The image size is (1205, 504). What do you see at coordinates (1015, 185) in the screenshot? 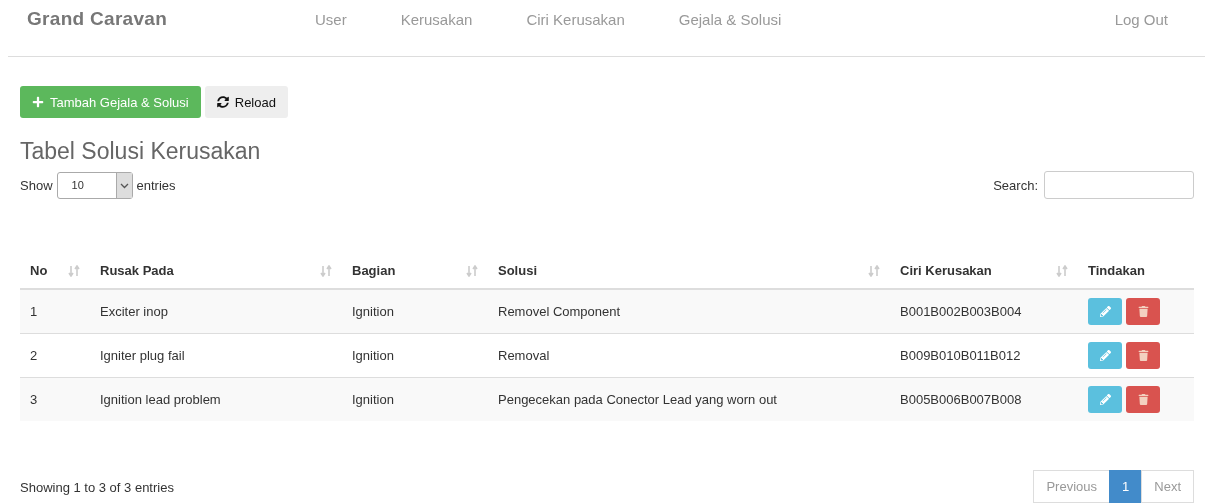
I see `search-label: Search:` at bounding box center [1015, 185].